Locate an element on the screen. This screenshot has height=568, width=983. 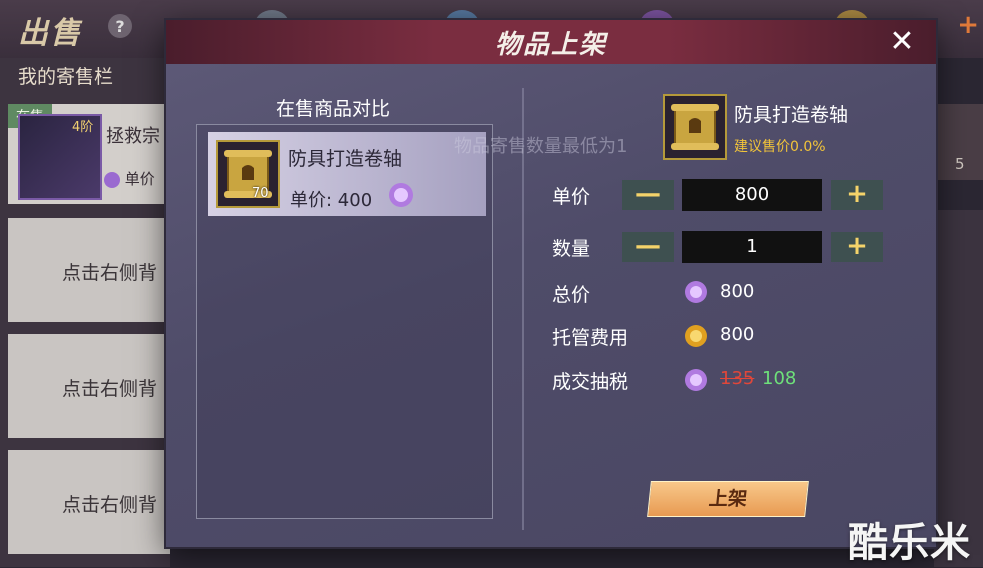
gold-coin-icon is located at coordinates (696, 336).